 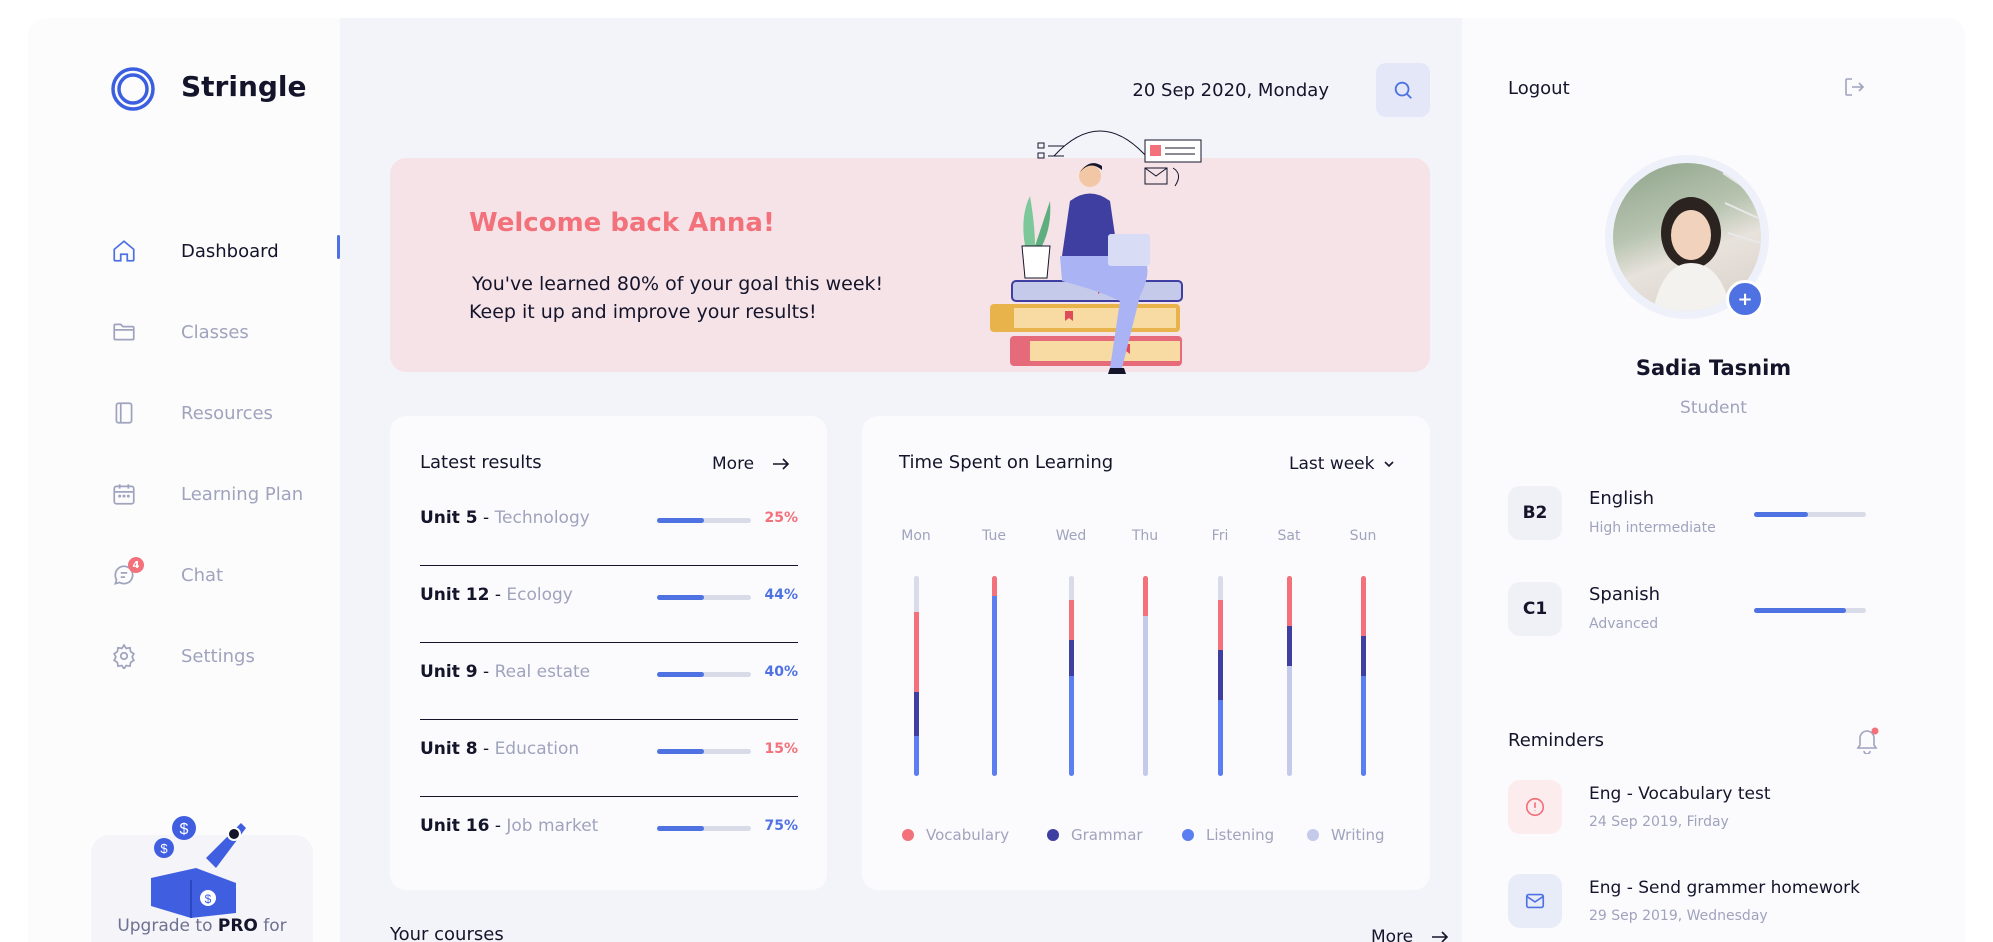 I want to click on day-label-sat: Sat, so click(x=1289, y=536).